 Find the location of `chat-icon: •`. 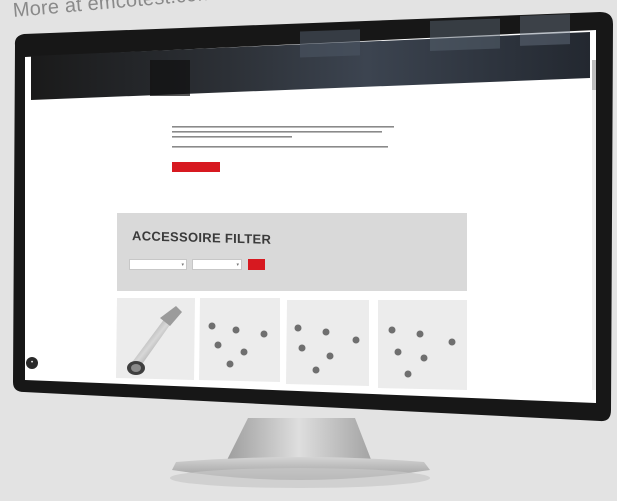

chat-icon: • is located at coordinates (32, 363).